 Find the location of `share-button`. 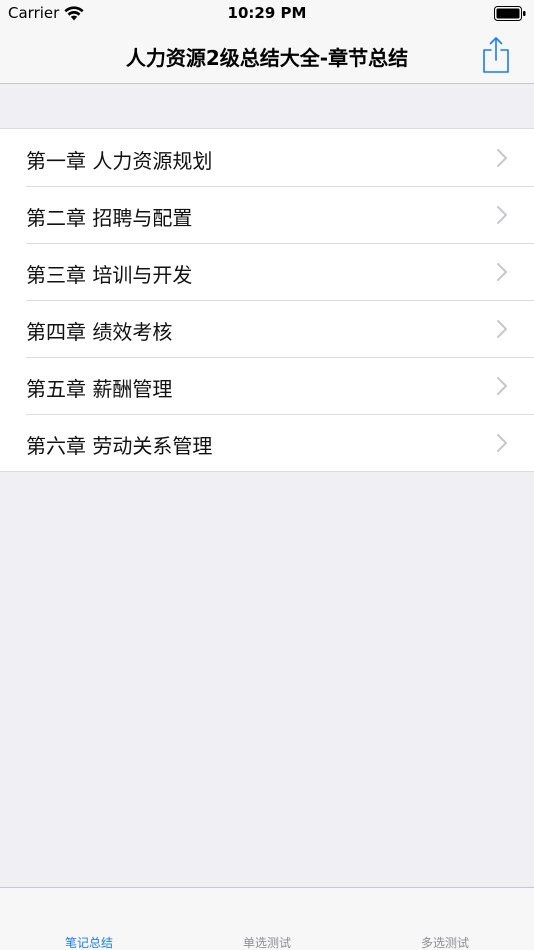

share-button is located at coordinates (496, 55).